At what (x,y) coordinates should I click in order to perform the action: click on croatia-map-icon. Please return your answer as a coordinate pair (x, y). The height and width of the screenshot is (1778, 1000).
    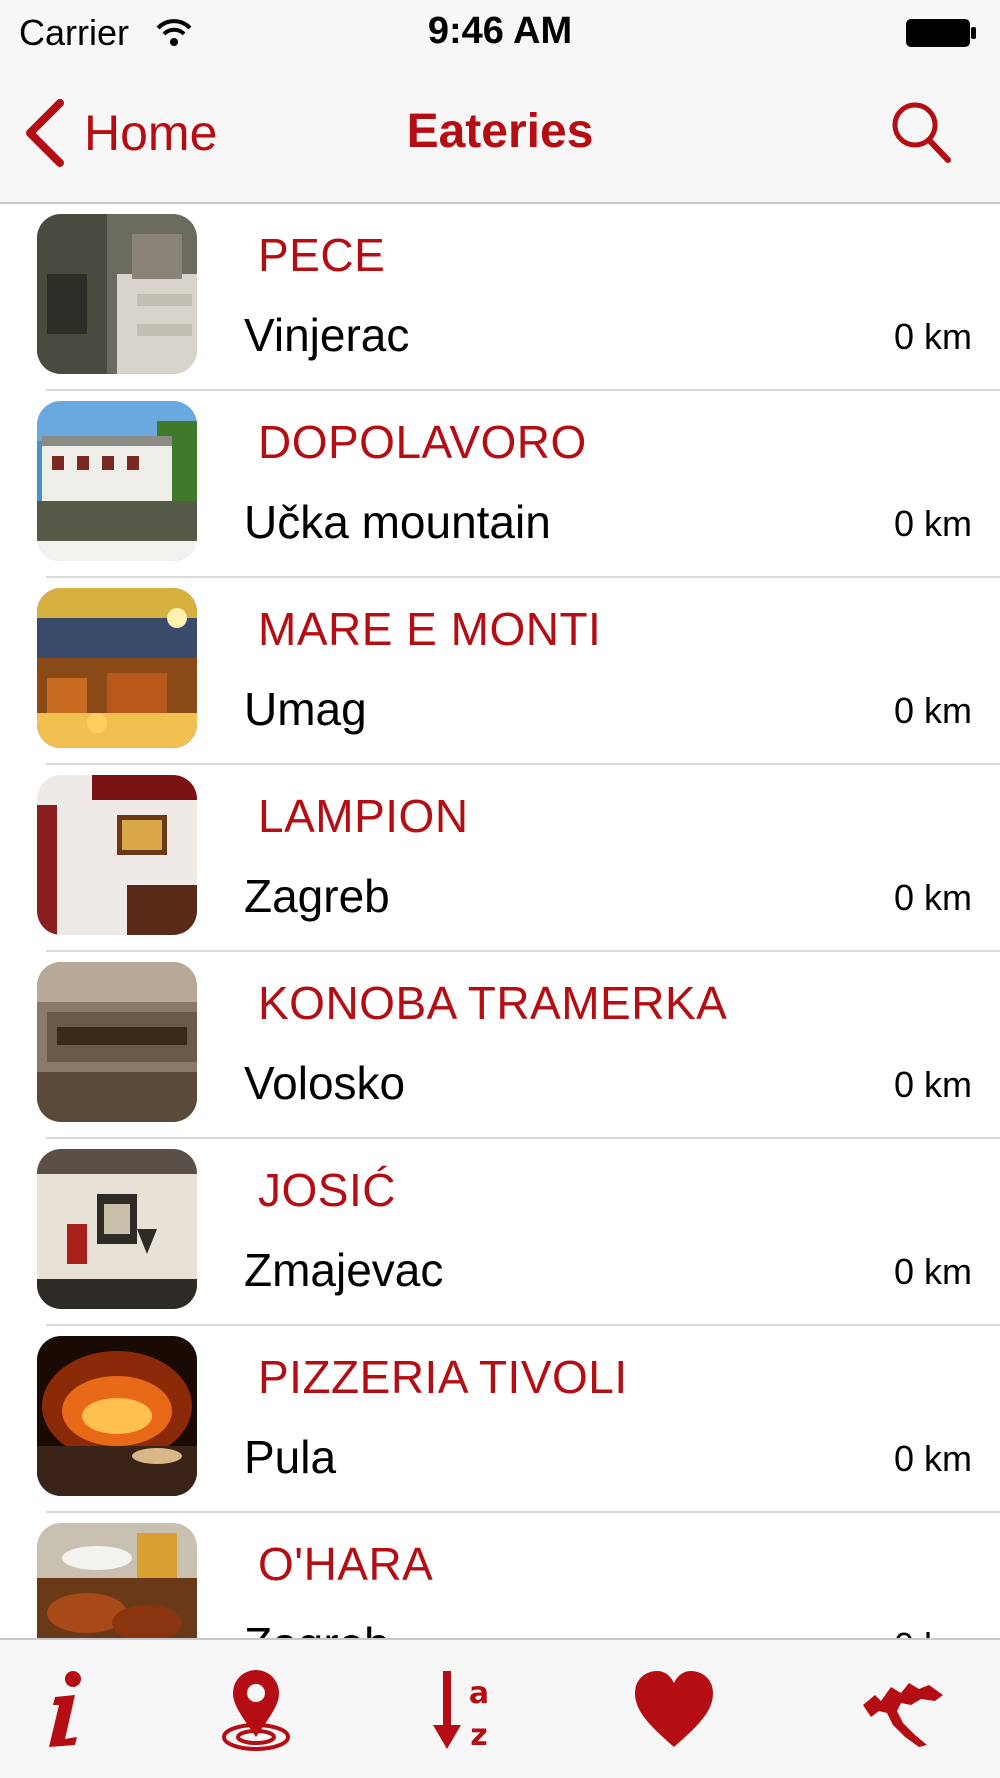
    Looking at the image, I should click on (903, 1715).